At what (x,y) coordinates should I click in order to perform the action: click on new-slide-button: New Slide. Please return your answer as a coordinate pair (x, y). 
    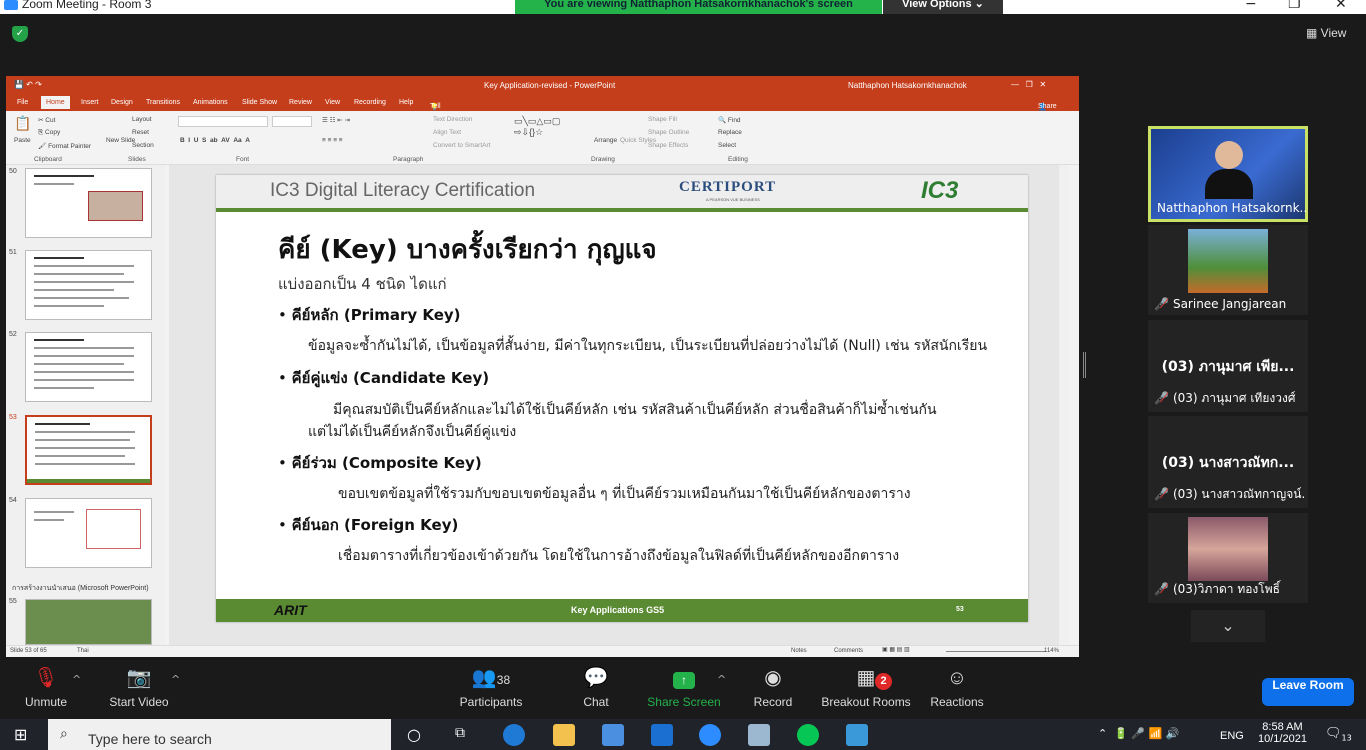
    Looking at the image, I should click on (120, 140).